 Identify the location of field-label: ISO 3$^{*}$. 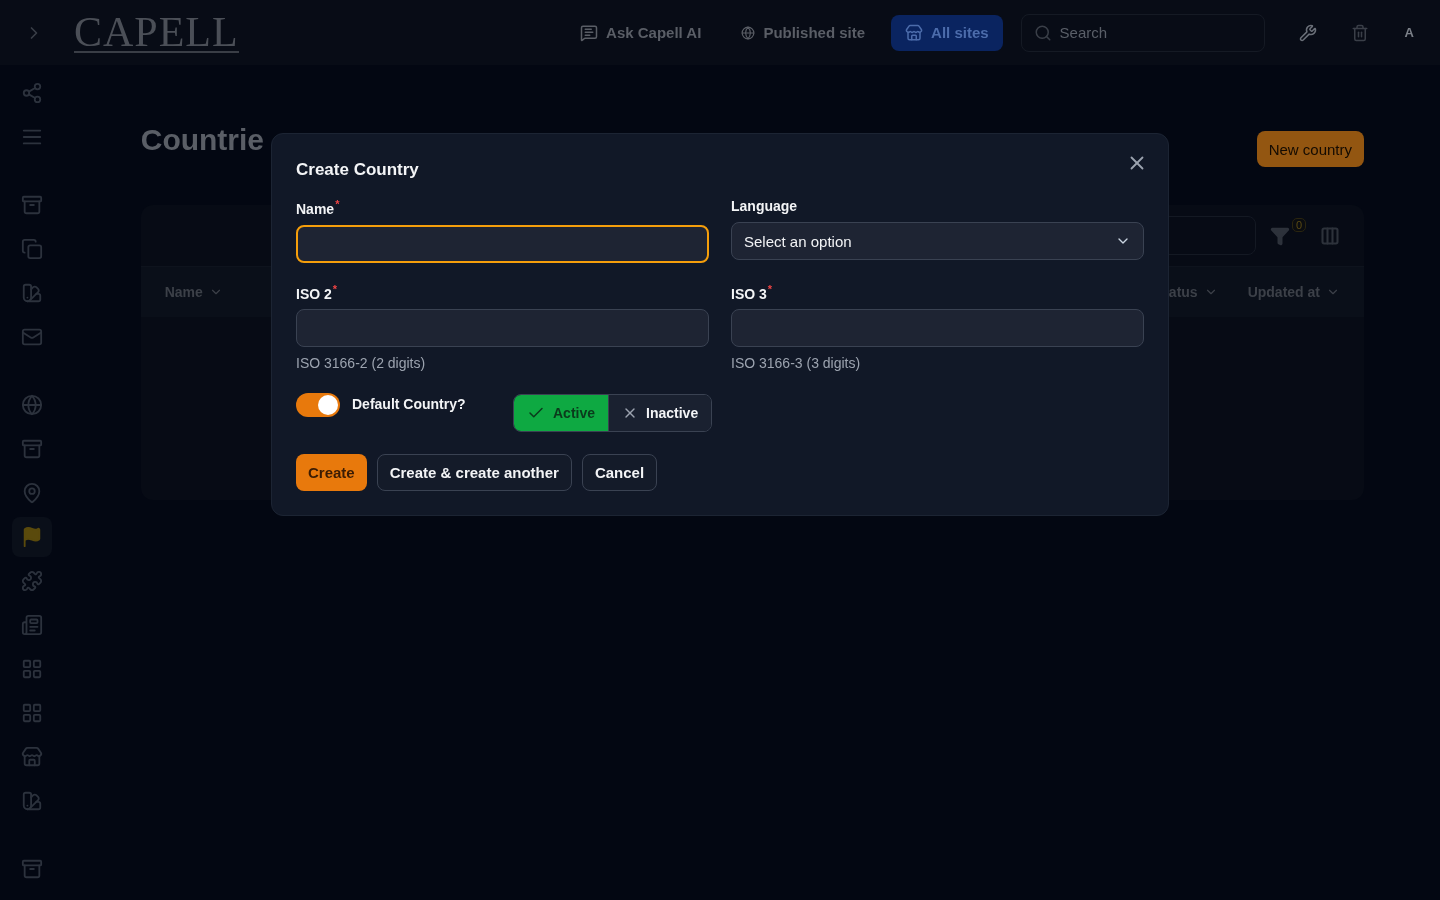
(752, 292).